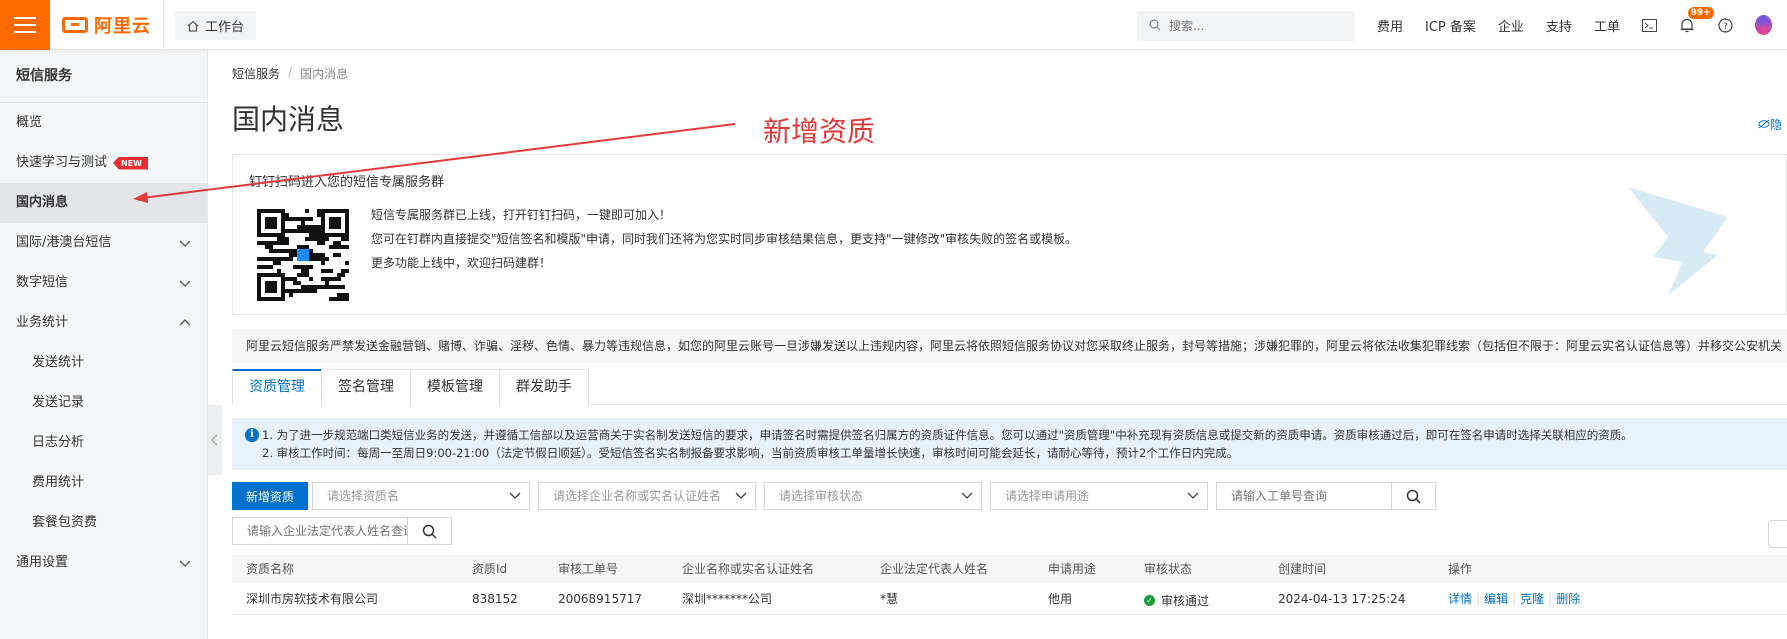  I want to click on tab-signature: 签名管理, so click(366, 387).